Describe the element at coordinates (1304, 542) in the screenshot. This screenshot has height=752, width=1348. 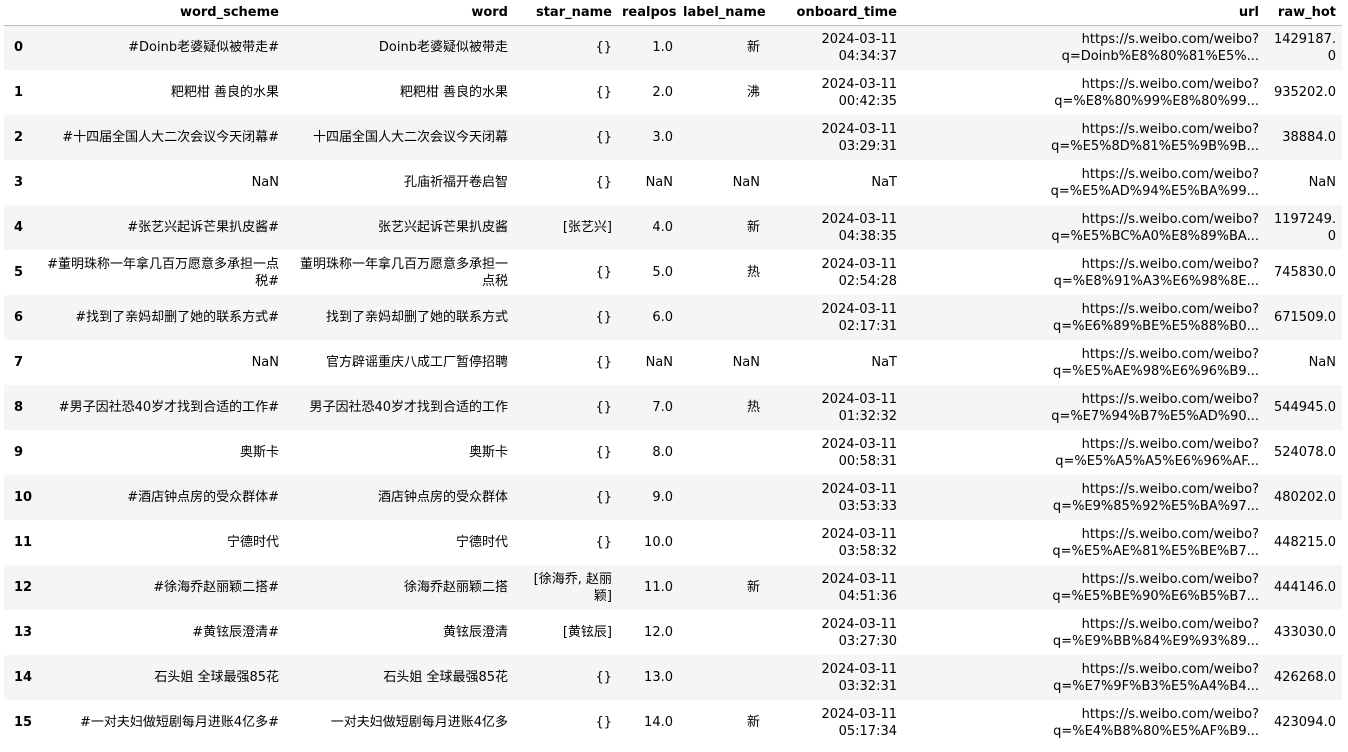
I see `cell-raw-hot: 448215.0` at that location.